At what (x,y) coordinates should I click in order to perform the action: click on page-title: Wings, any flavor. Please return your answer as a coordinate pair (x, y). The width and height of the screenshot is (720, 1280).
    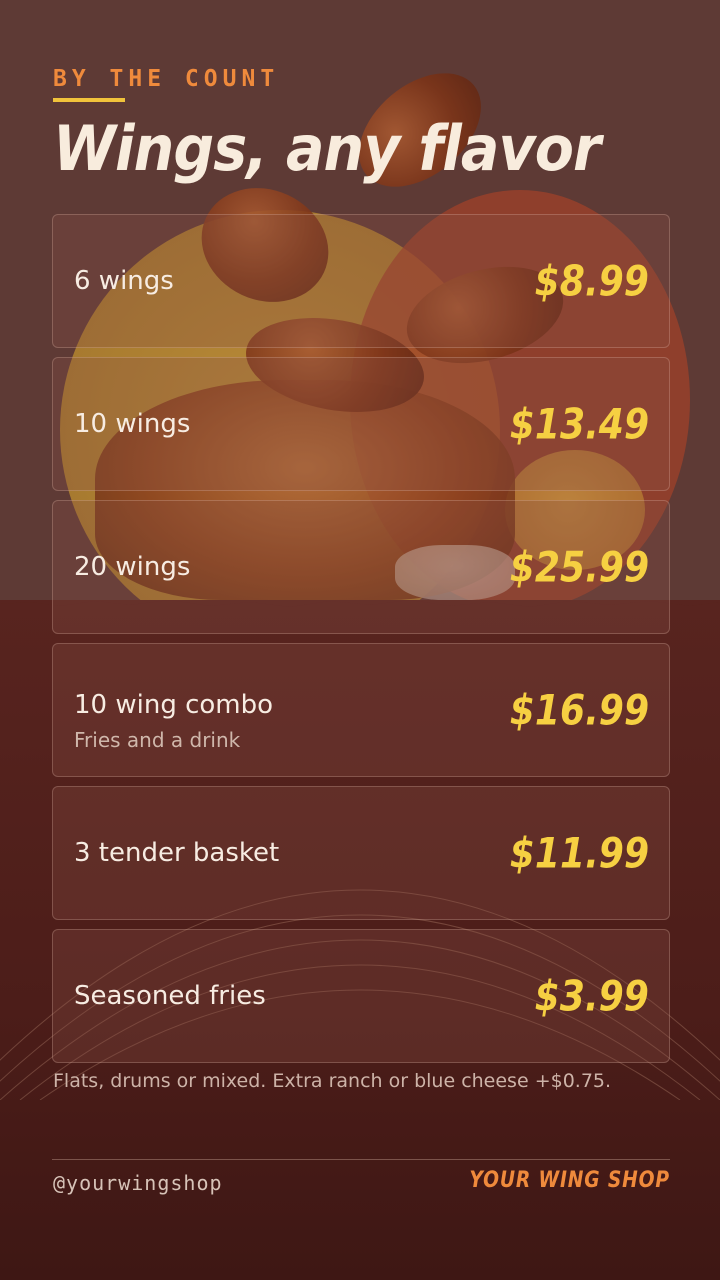
    Looking at the image, I should click on (327, 148).